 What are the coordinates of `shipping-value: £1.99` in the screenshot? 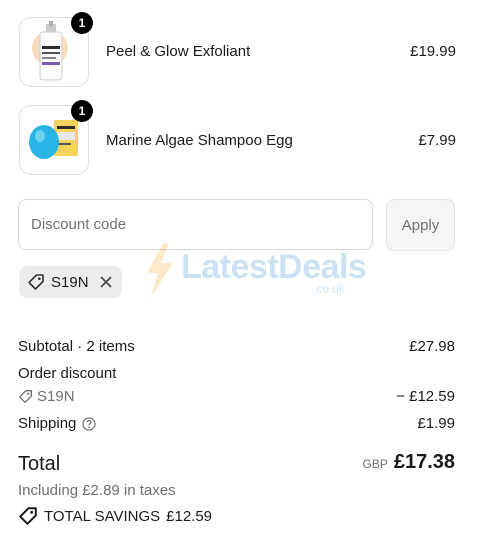 It's located at (436, 423).